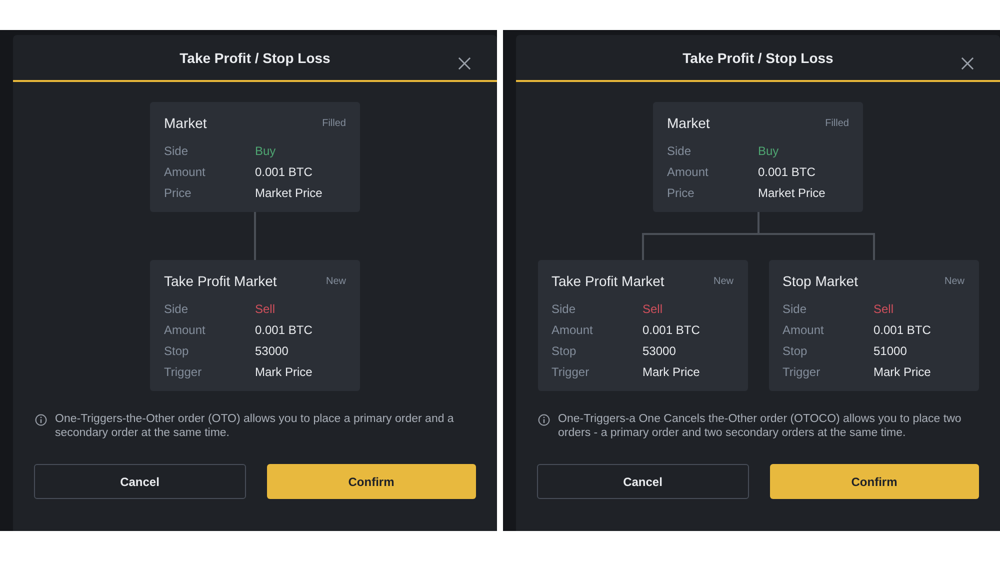  What do you see at coordinates (890, 351) in the screenshot?
I see `field-value: 51000` at bounding box center [890, 351].